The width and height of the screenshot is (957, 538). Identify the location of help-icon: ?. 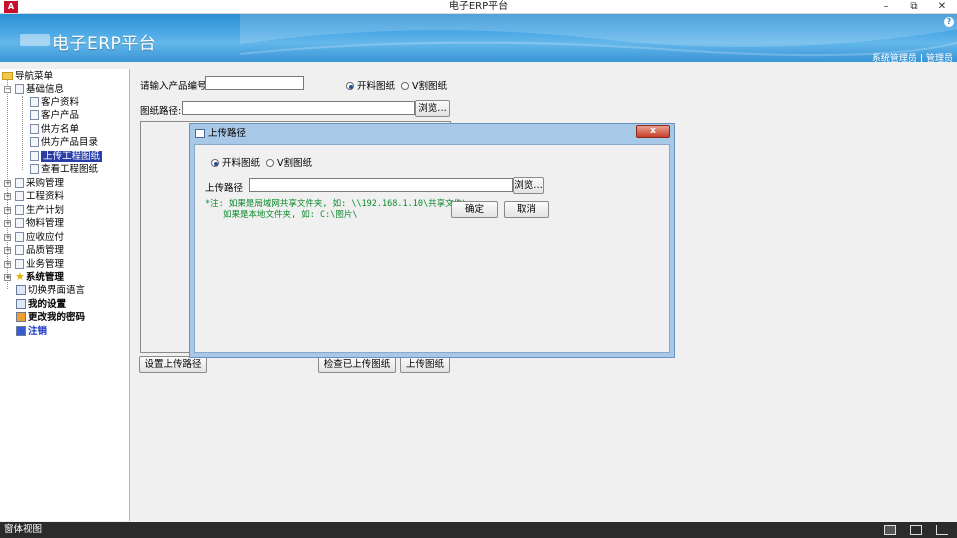
(949, 22).